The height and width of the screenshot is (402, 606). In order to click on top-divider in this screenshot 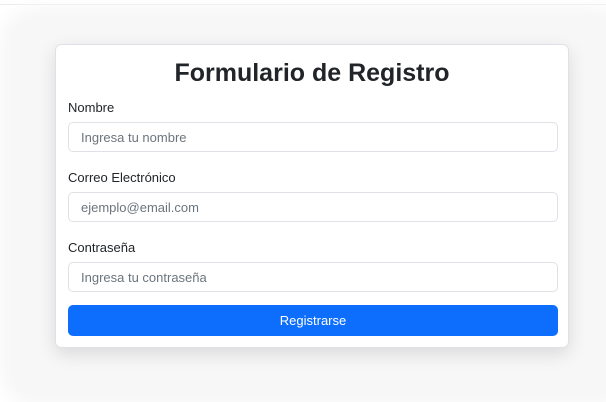, I will do `click(303, 2)`.